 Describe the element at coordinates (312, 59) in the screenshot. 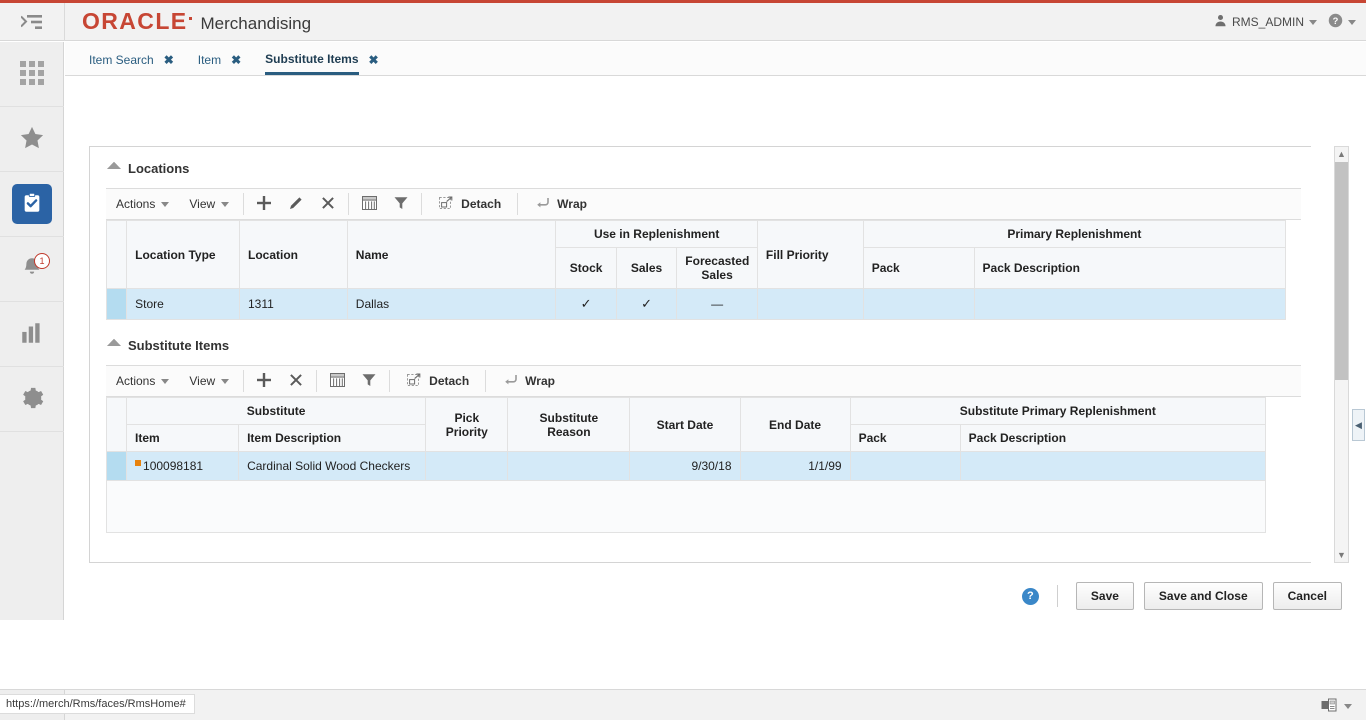

I see `tab-label: Substitute Items` at that location.